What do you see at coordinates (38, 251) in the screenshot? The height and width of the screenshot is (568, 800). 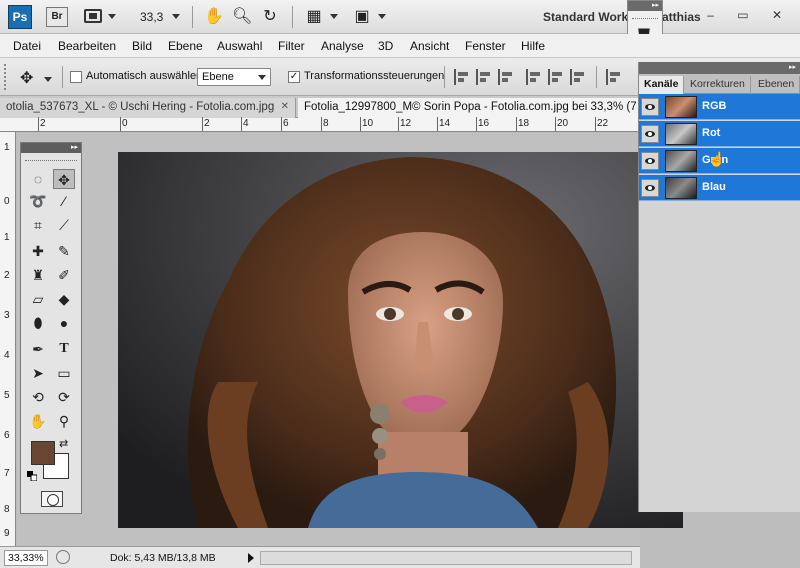 I see `healing-brush-tool-icon: ✚` at bounding box center [38, 251].